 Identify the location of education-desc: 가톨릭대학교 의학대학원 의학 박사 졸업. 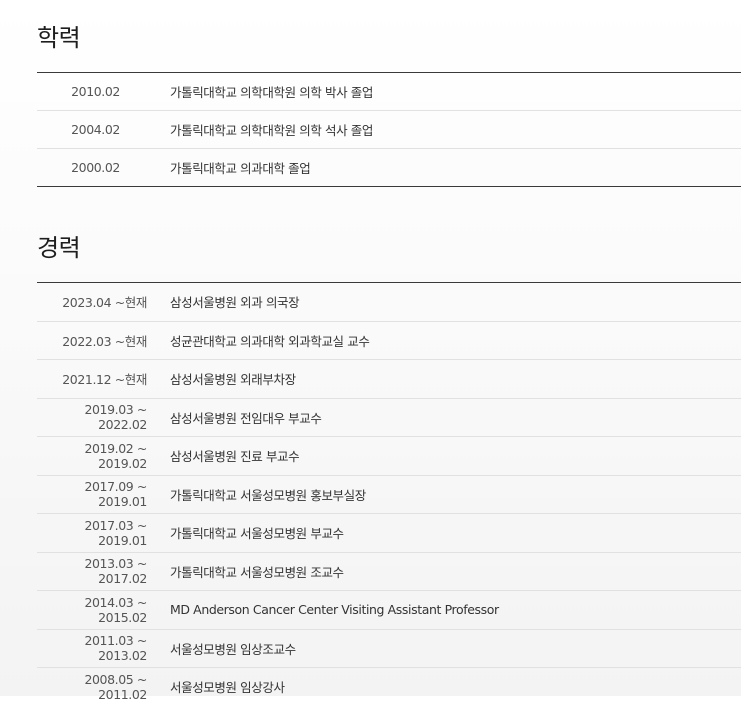
(271, 92).